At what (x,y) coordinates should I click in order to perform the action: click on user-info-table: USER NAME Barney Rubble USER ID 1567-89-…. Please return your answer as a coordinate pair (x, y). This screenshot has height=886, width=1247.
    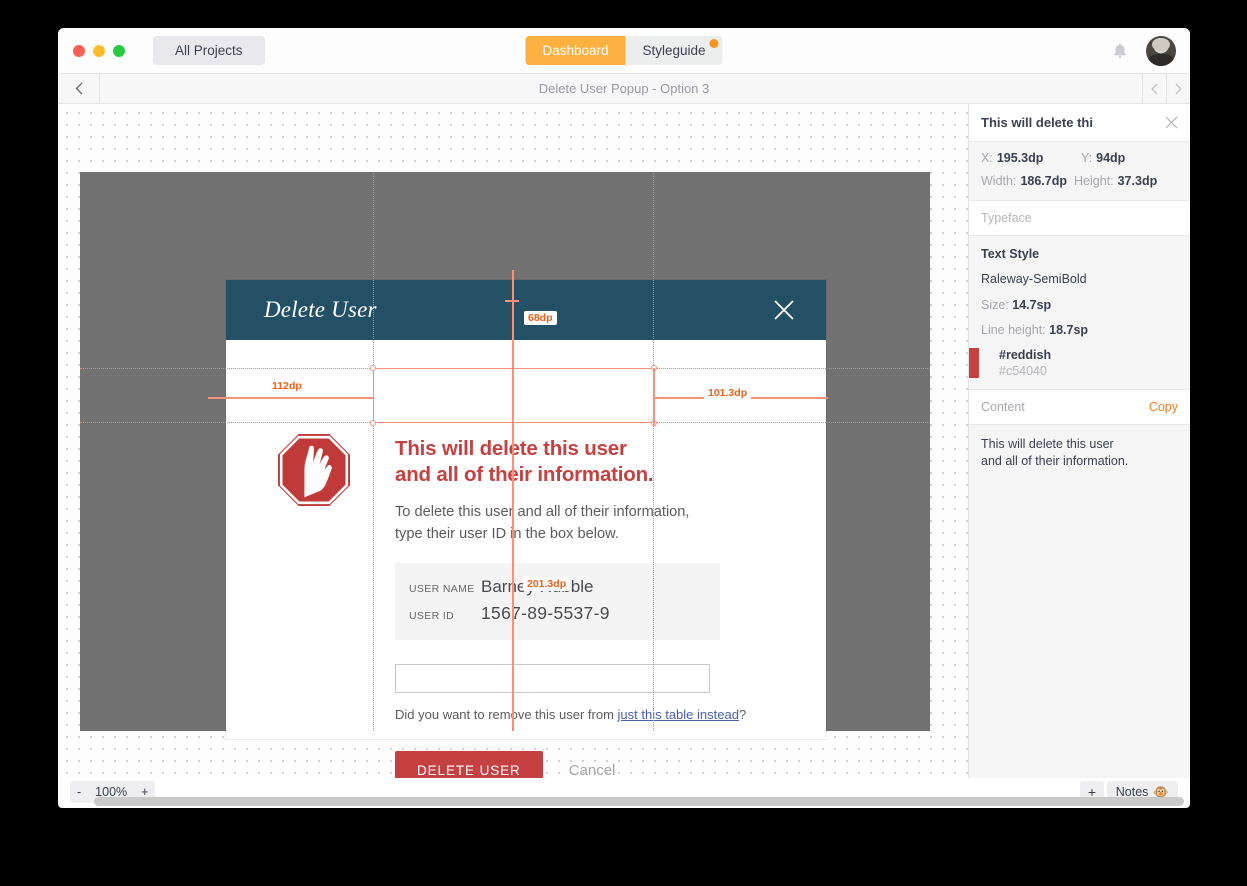
    Looking at the image, I should click on (557, 601).